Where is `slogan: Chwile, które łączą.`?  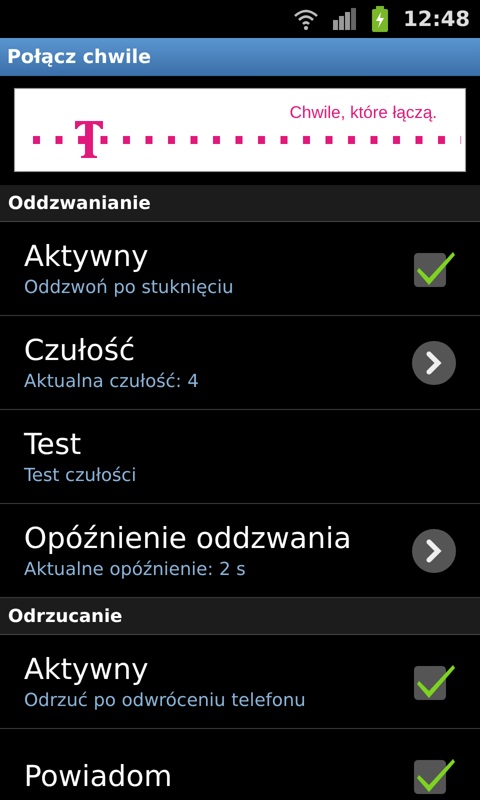
slogan: Chwile, które łączą. is located at coordinates (363, 113).